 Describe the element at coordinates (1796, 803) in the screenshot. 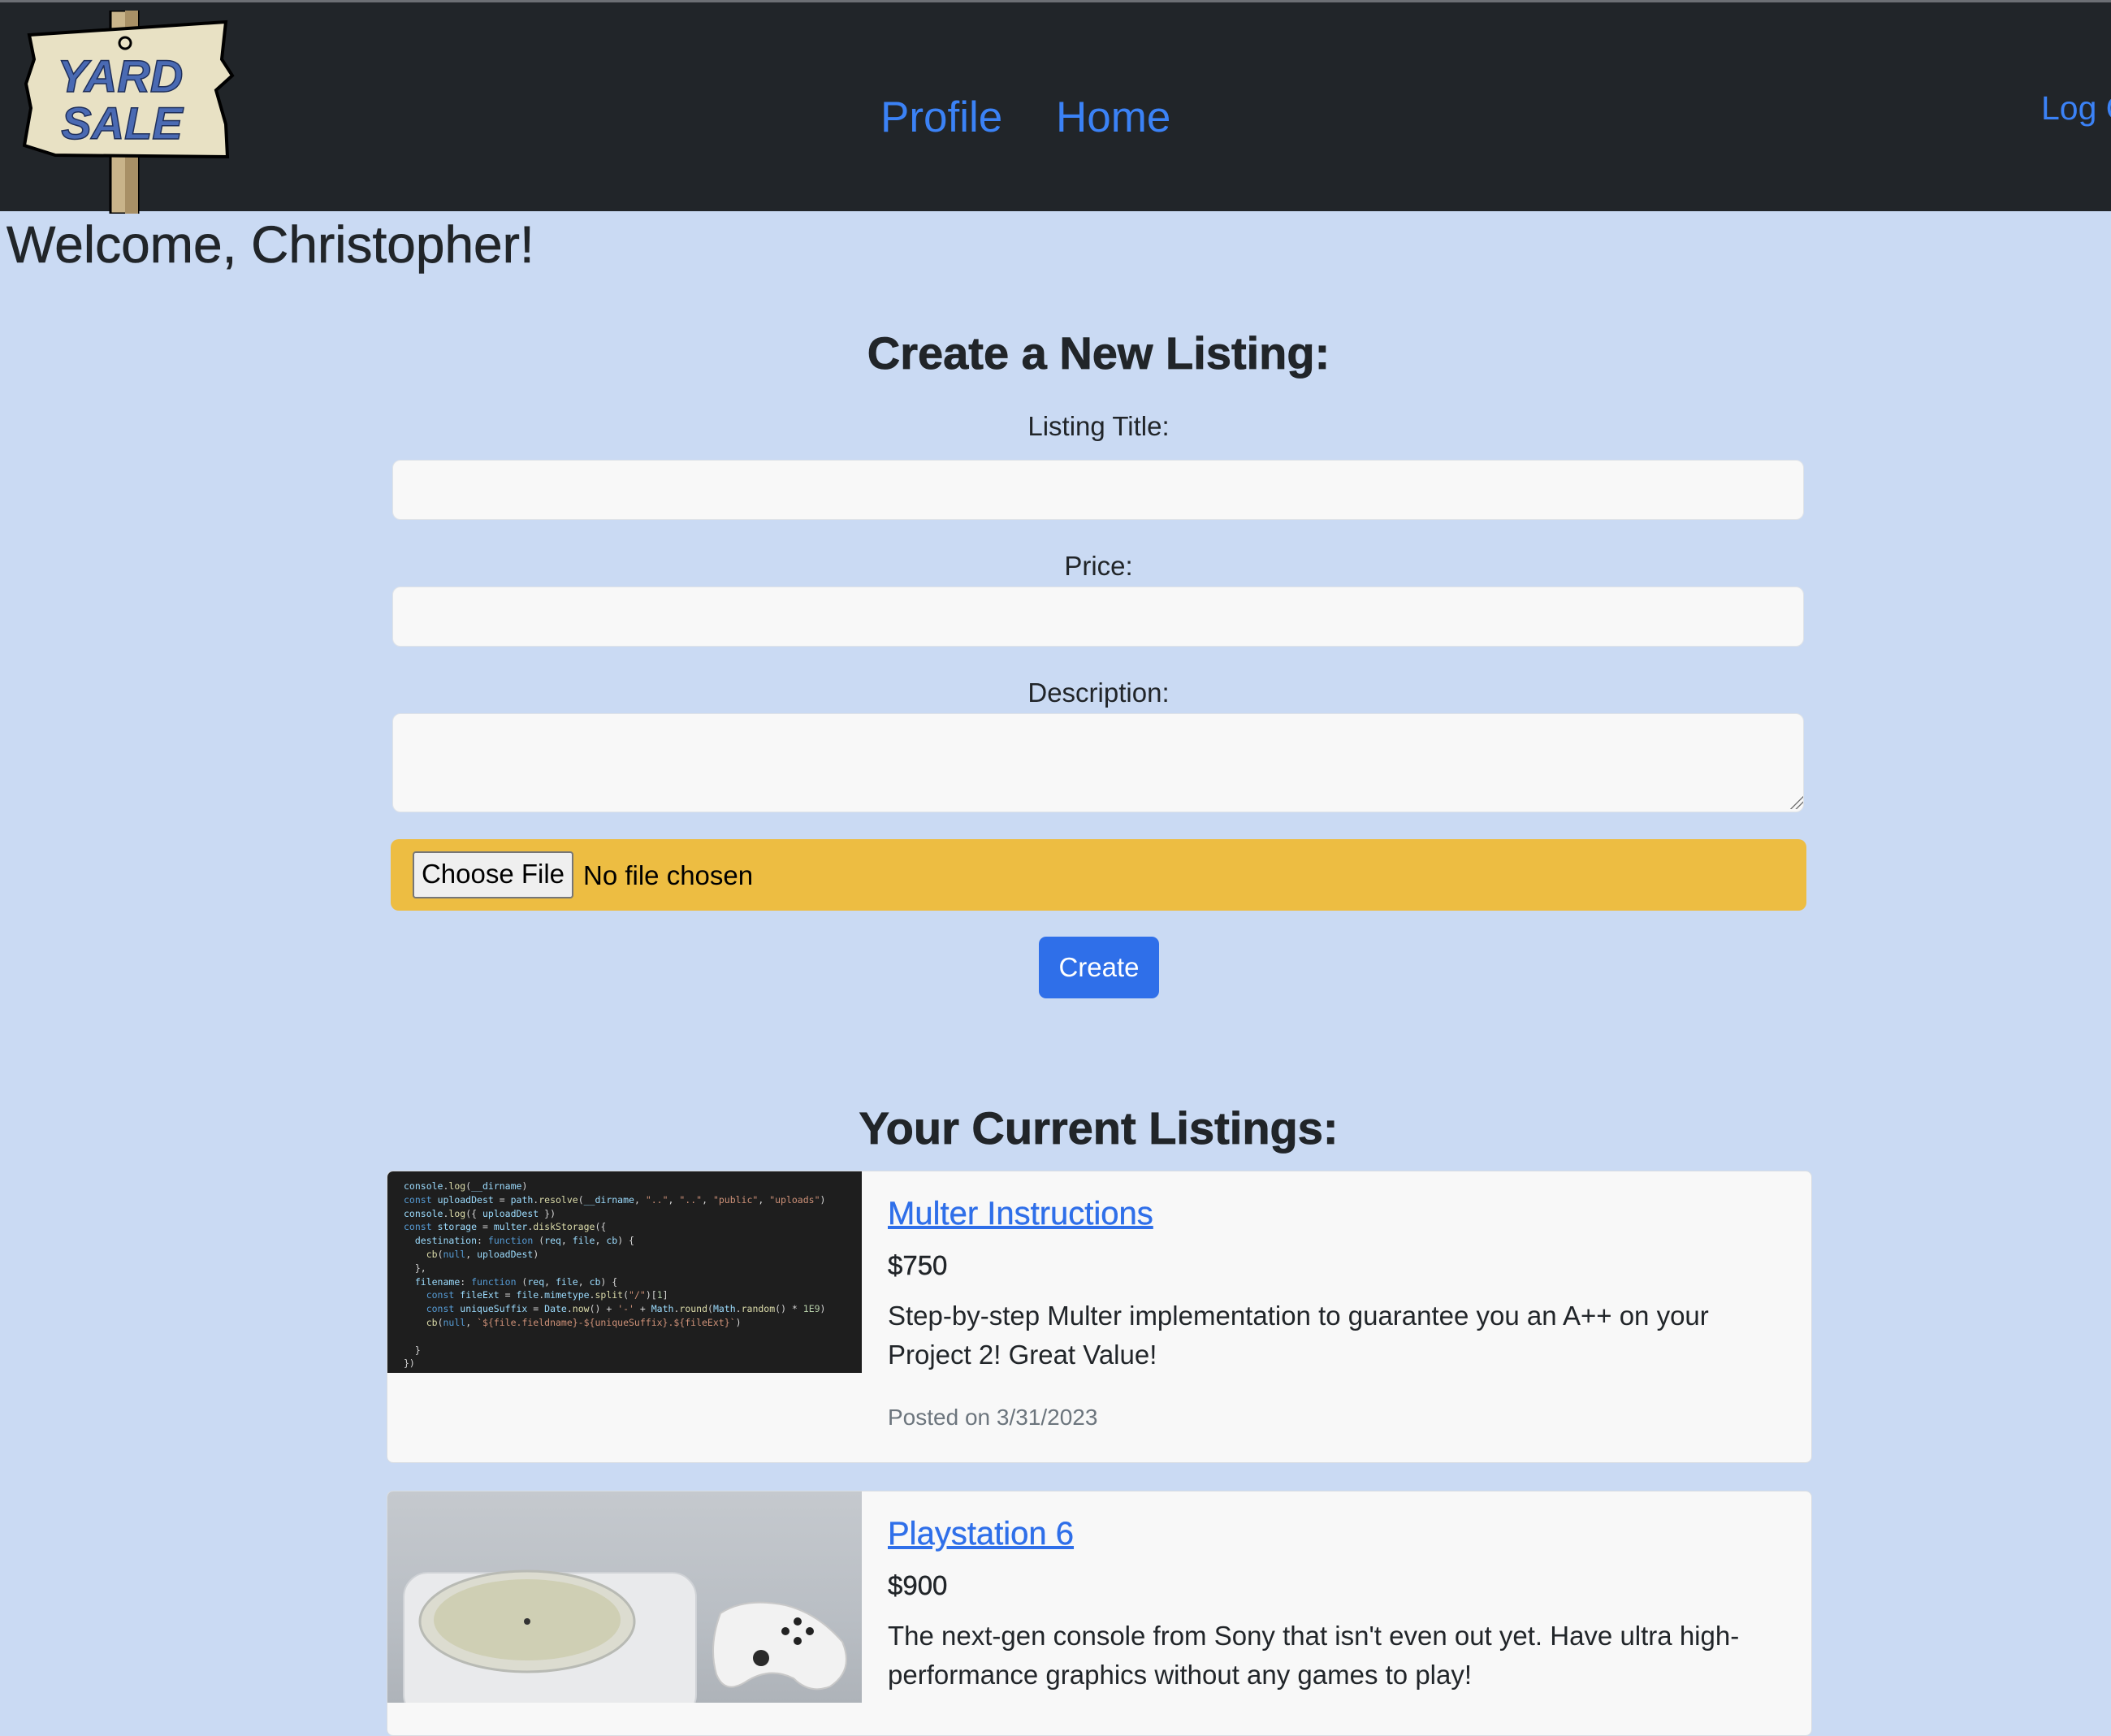

I see `resize-grip-icon` at that location.